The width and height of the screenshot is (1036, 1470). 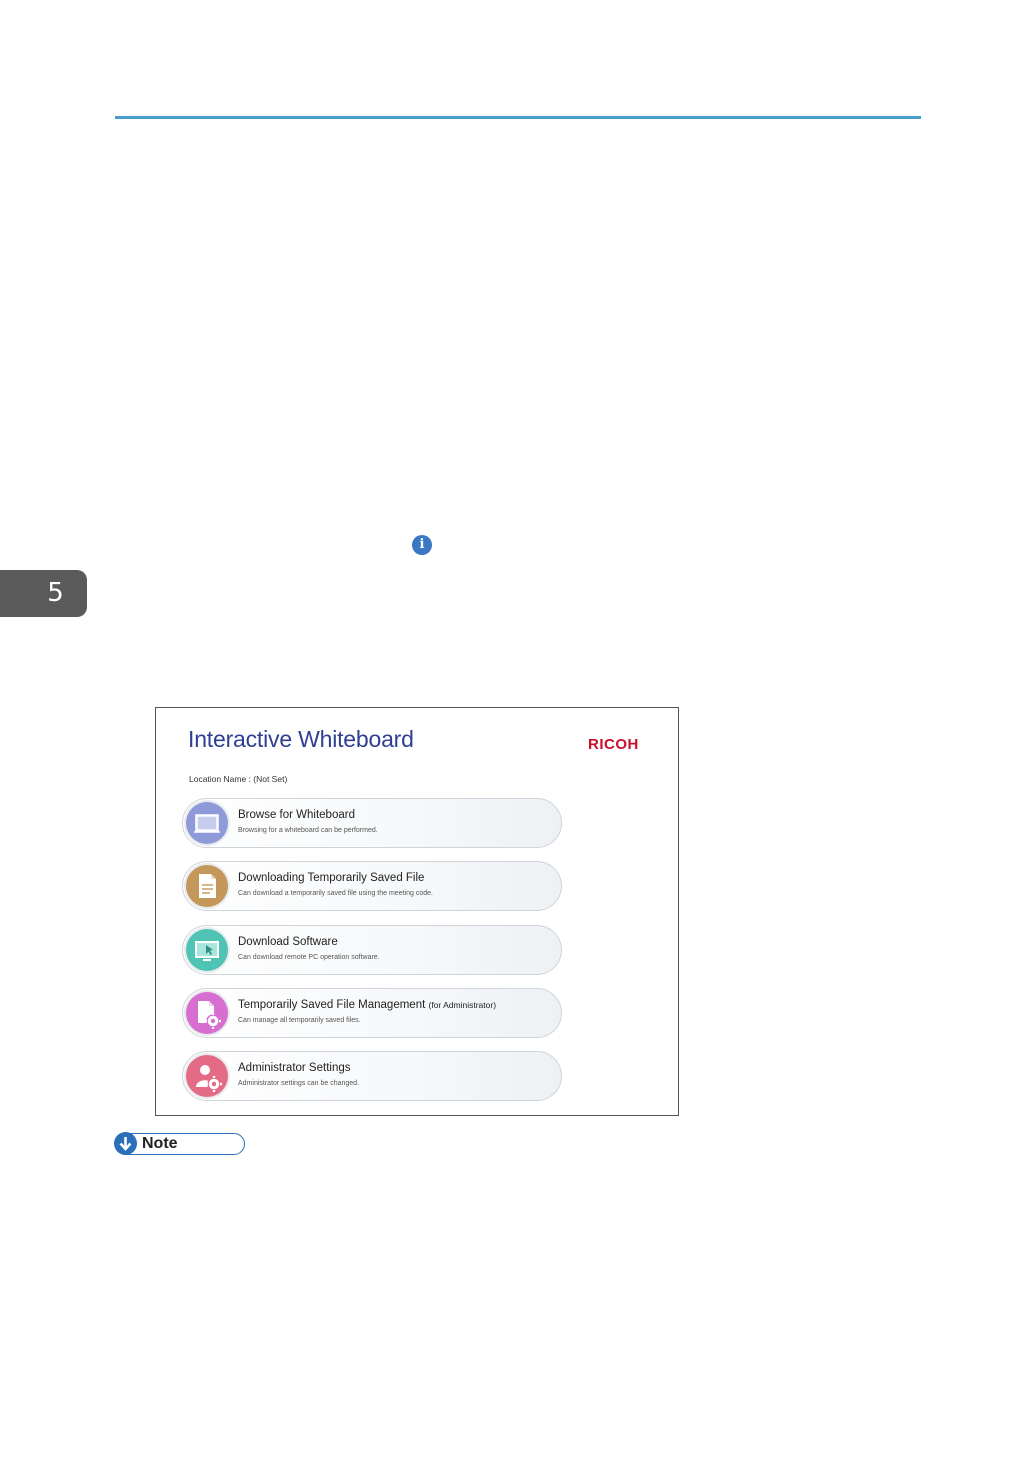 What do you see at coordinates (299, 1020) in the screenshot?
I see `menu-item-desc: Can manage all temporarily saved files.` at bounding box center [299, 1020].